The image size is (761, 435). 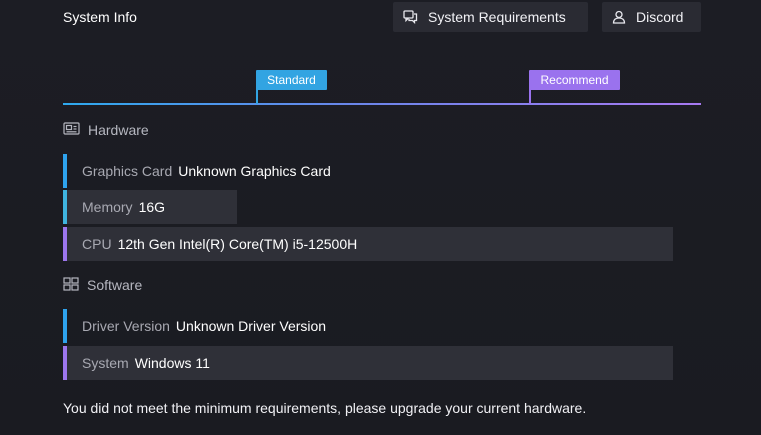 What do you see at coordinates (574, 80) in the screenshot?
I see `recommend-tag: Recommend` at bounding box center [574, 80].